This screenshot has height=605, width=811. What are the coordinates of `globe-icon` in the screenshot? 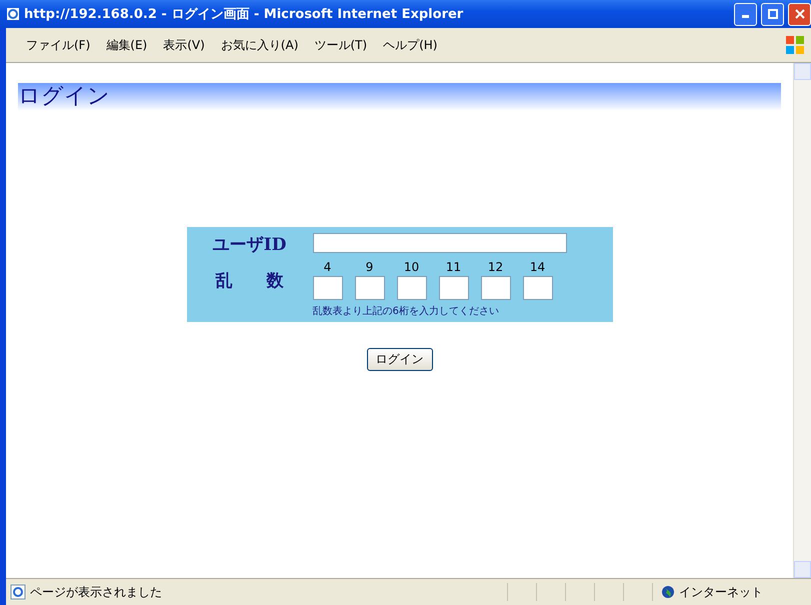 It's located at (668, 592).